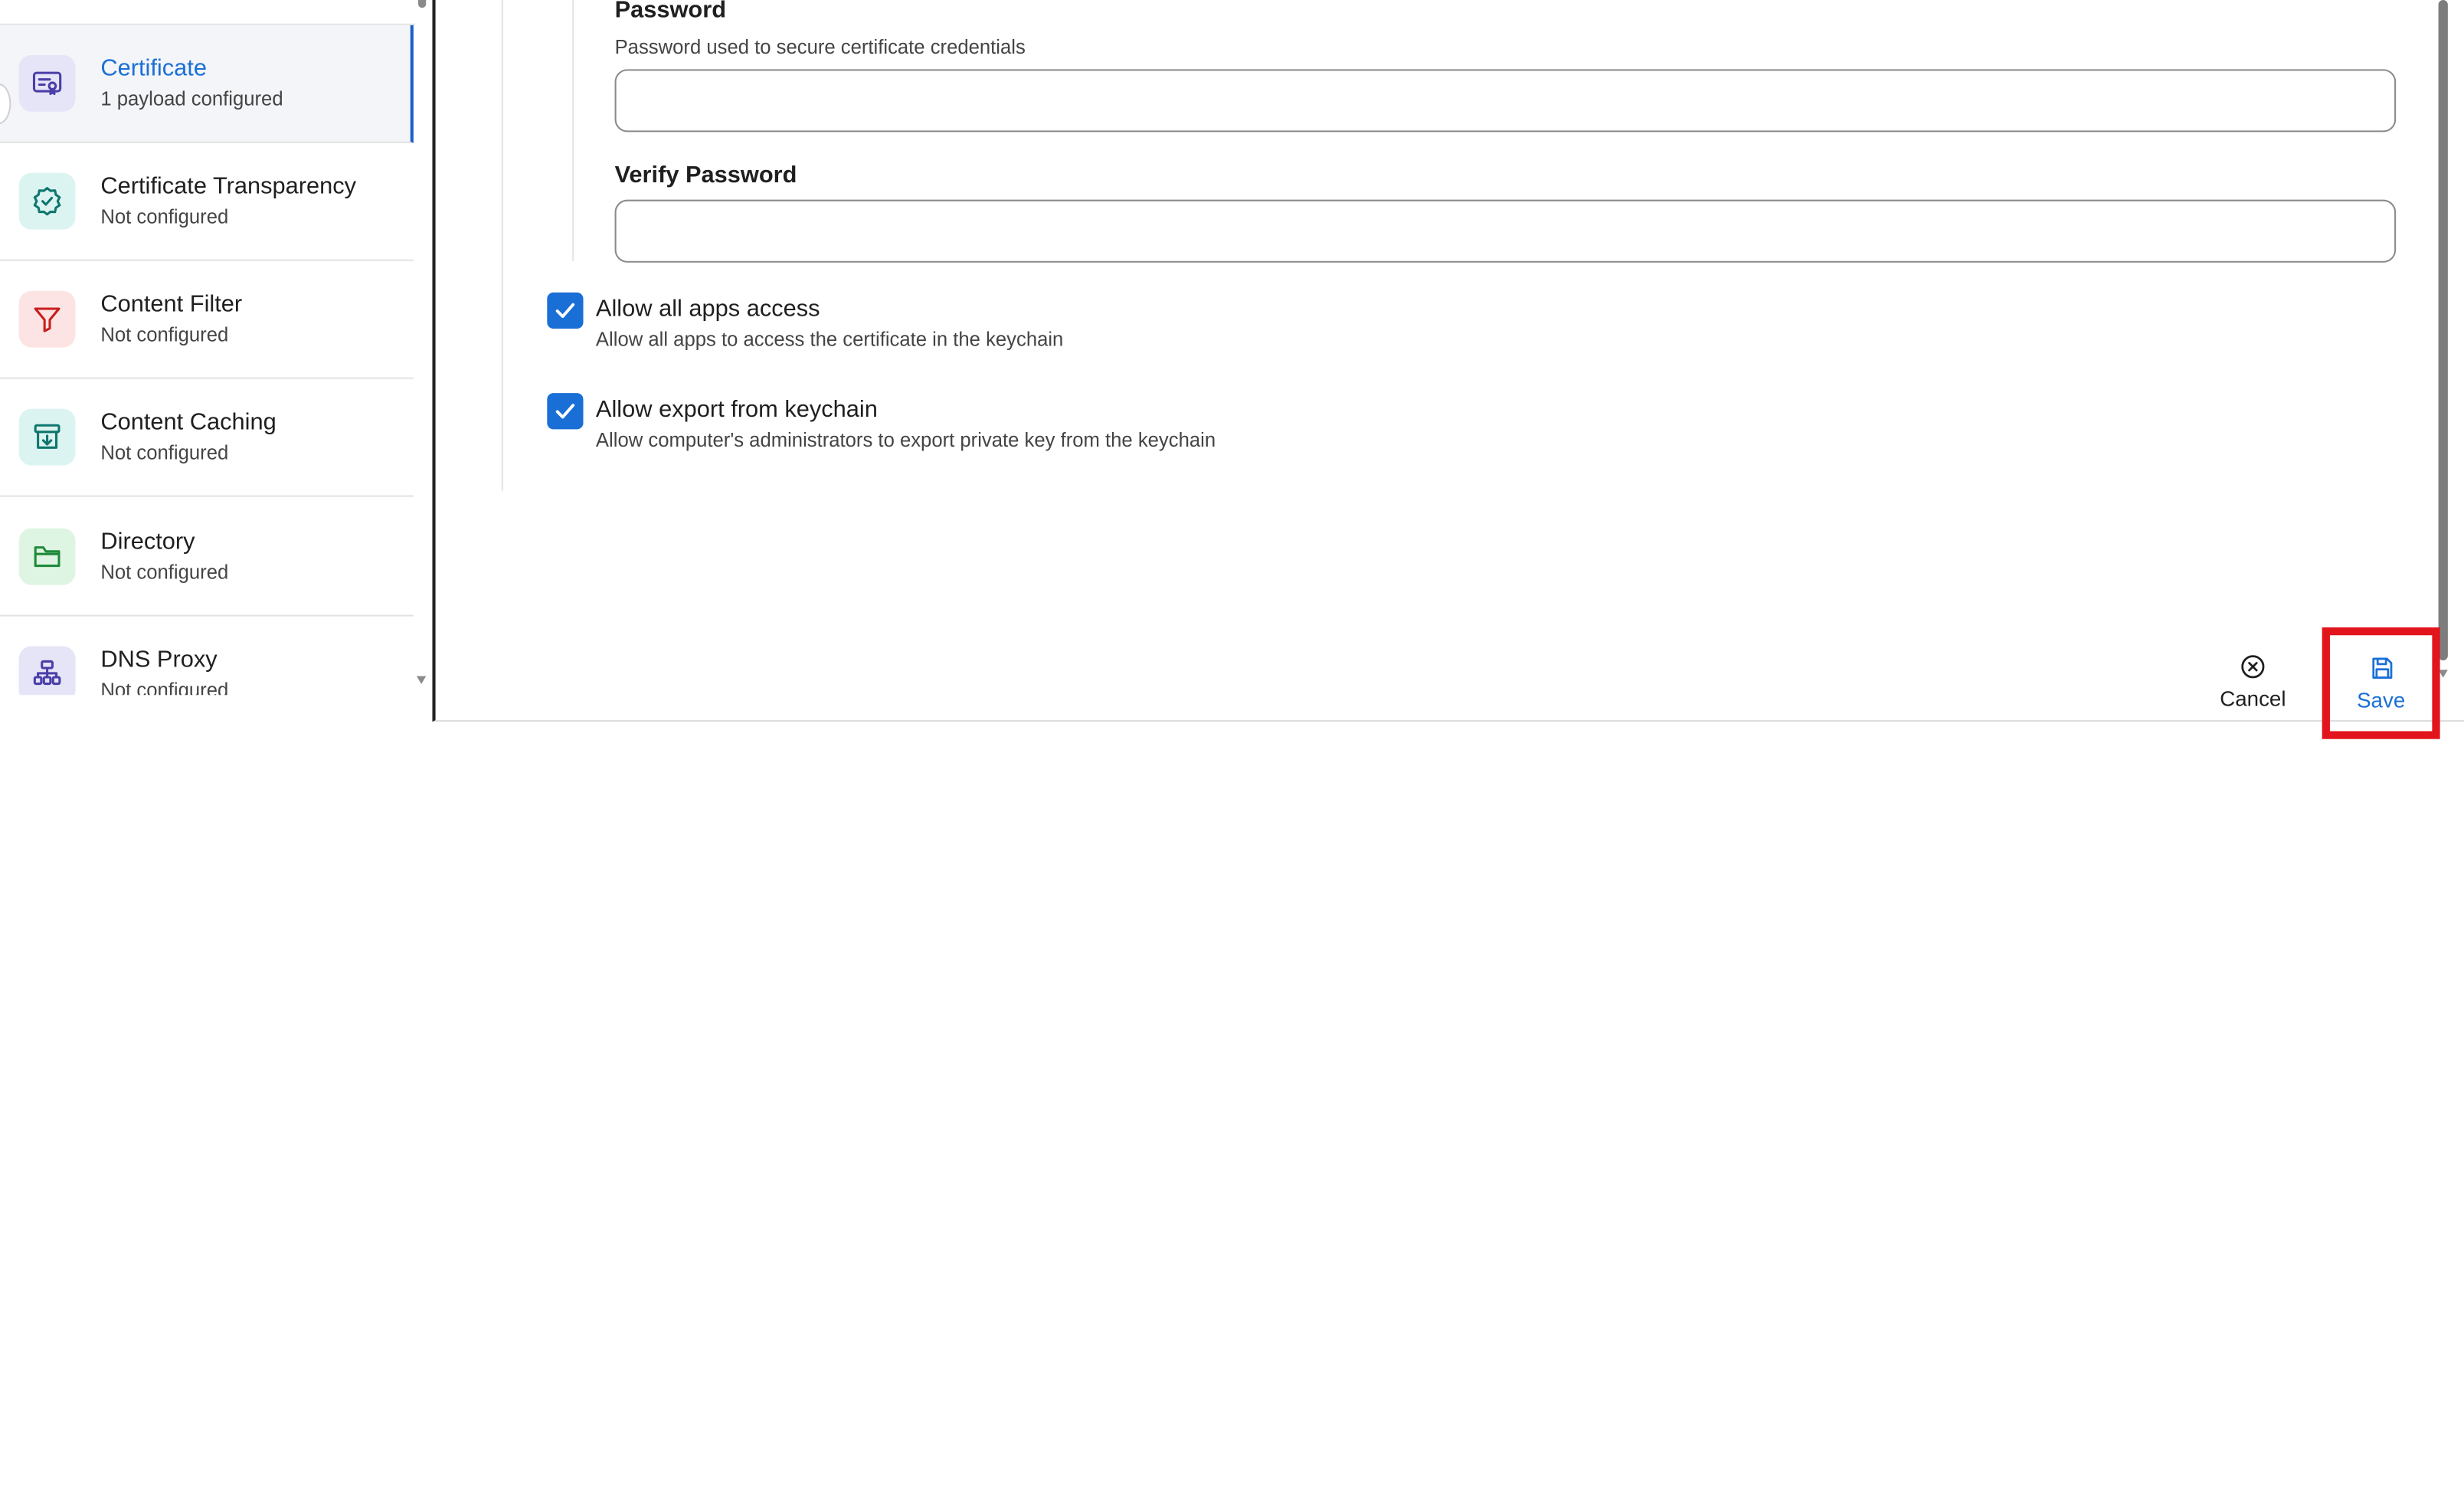  Describe the element at coordinates (1505, 101) in the screenshot. I see `password-field` at that location.